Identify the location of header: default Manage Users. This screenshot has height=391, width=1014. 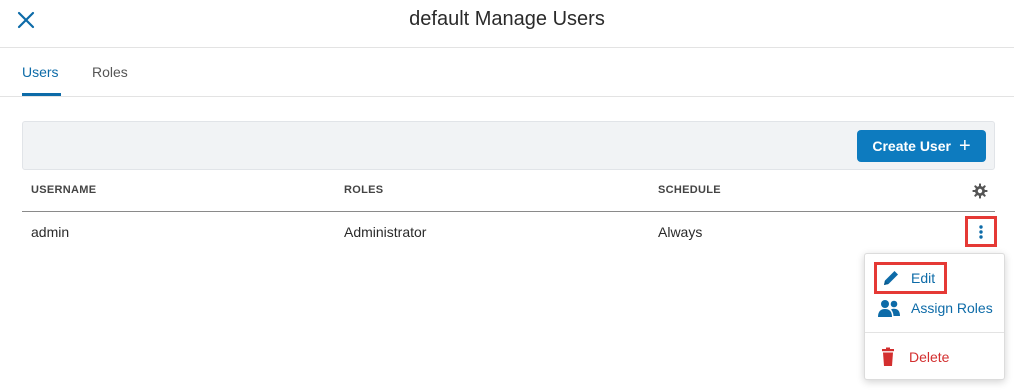
(507, 24).